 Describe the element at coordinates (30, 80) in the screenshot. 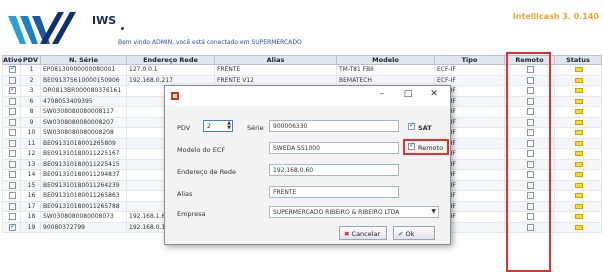

I see `pdv-cell: 2` at that location.